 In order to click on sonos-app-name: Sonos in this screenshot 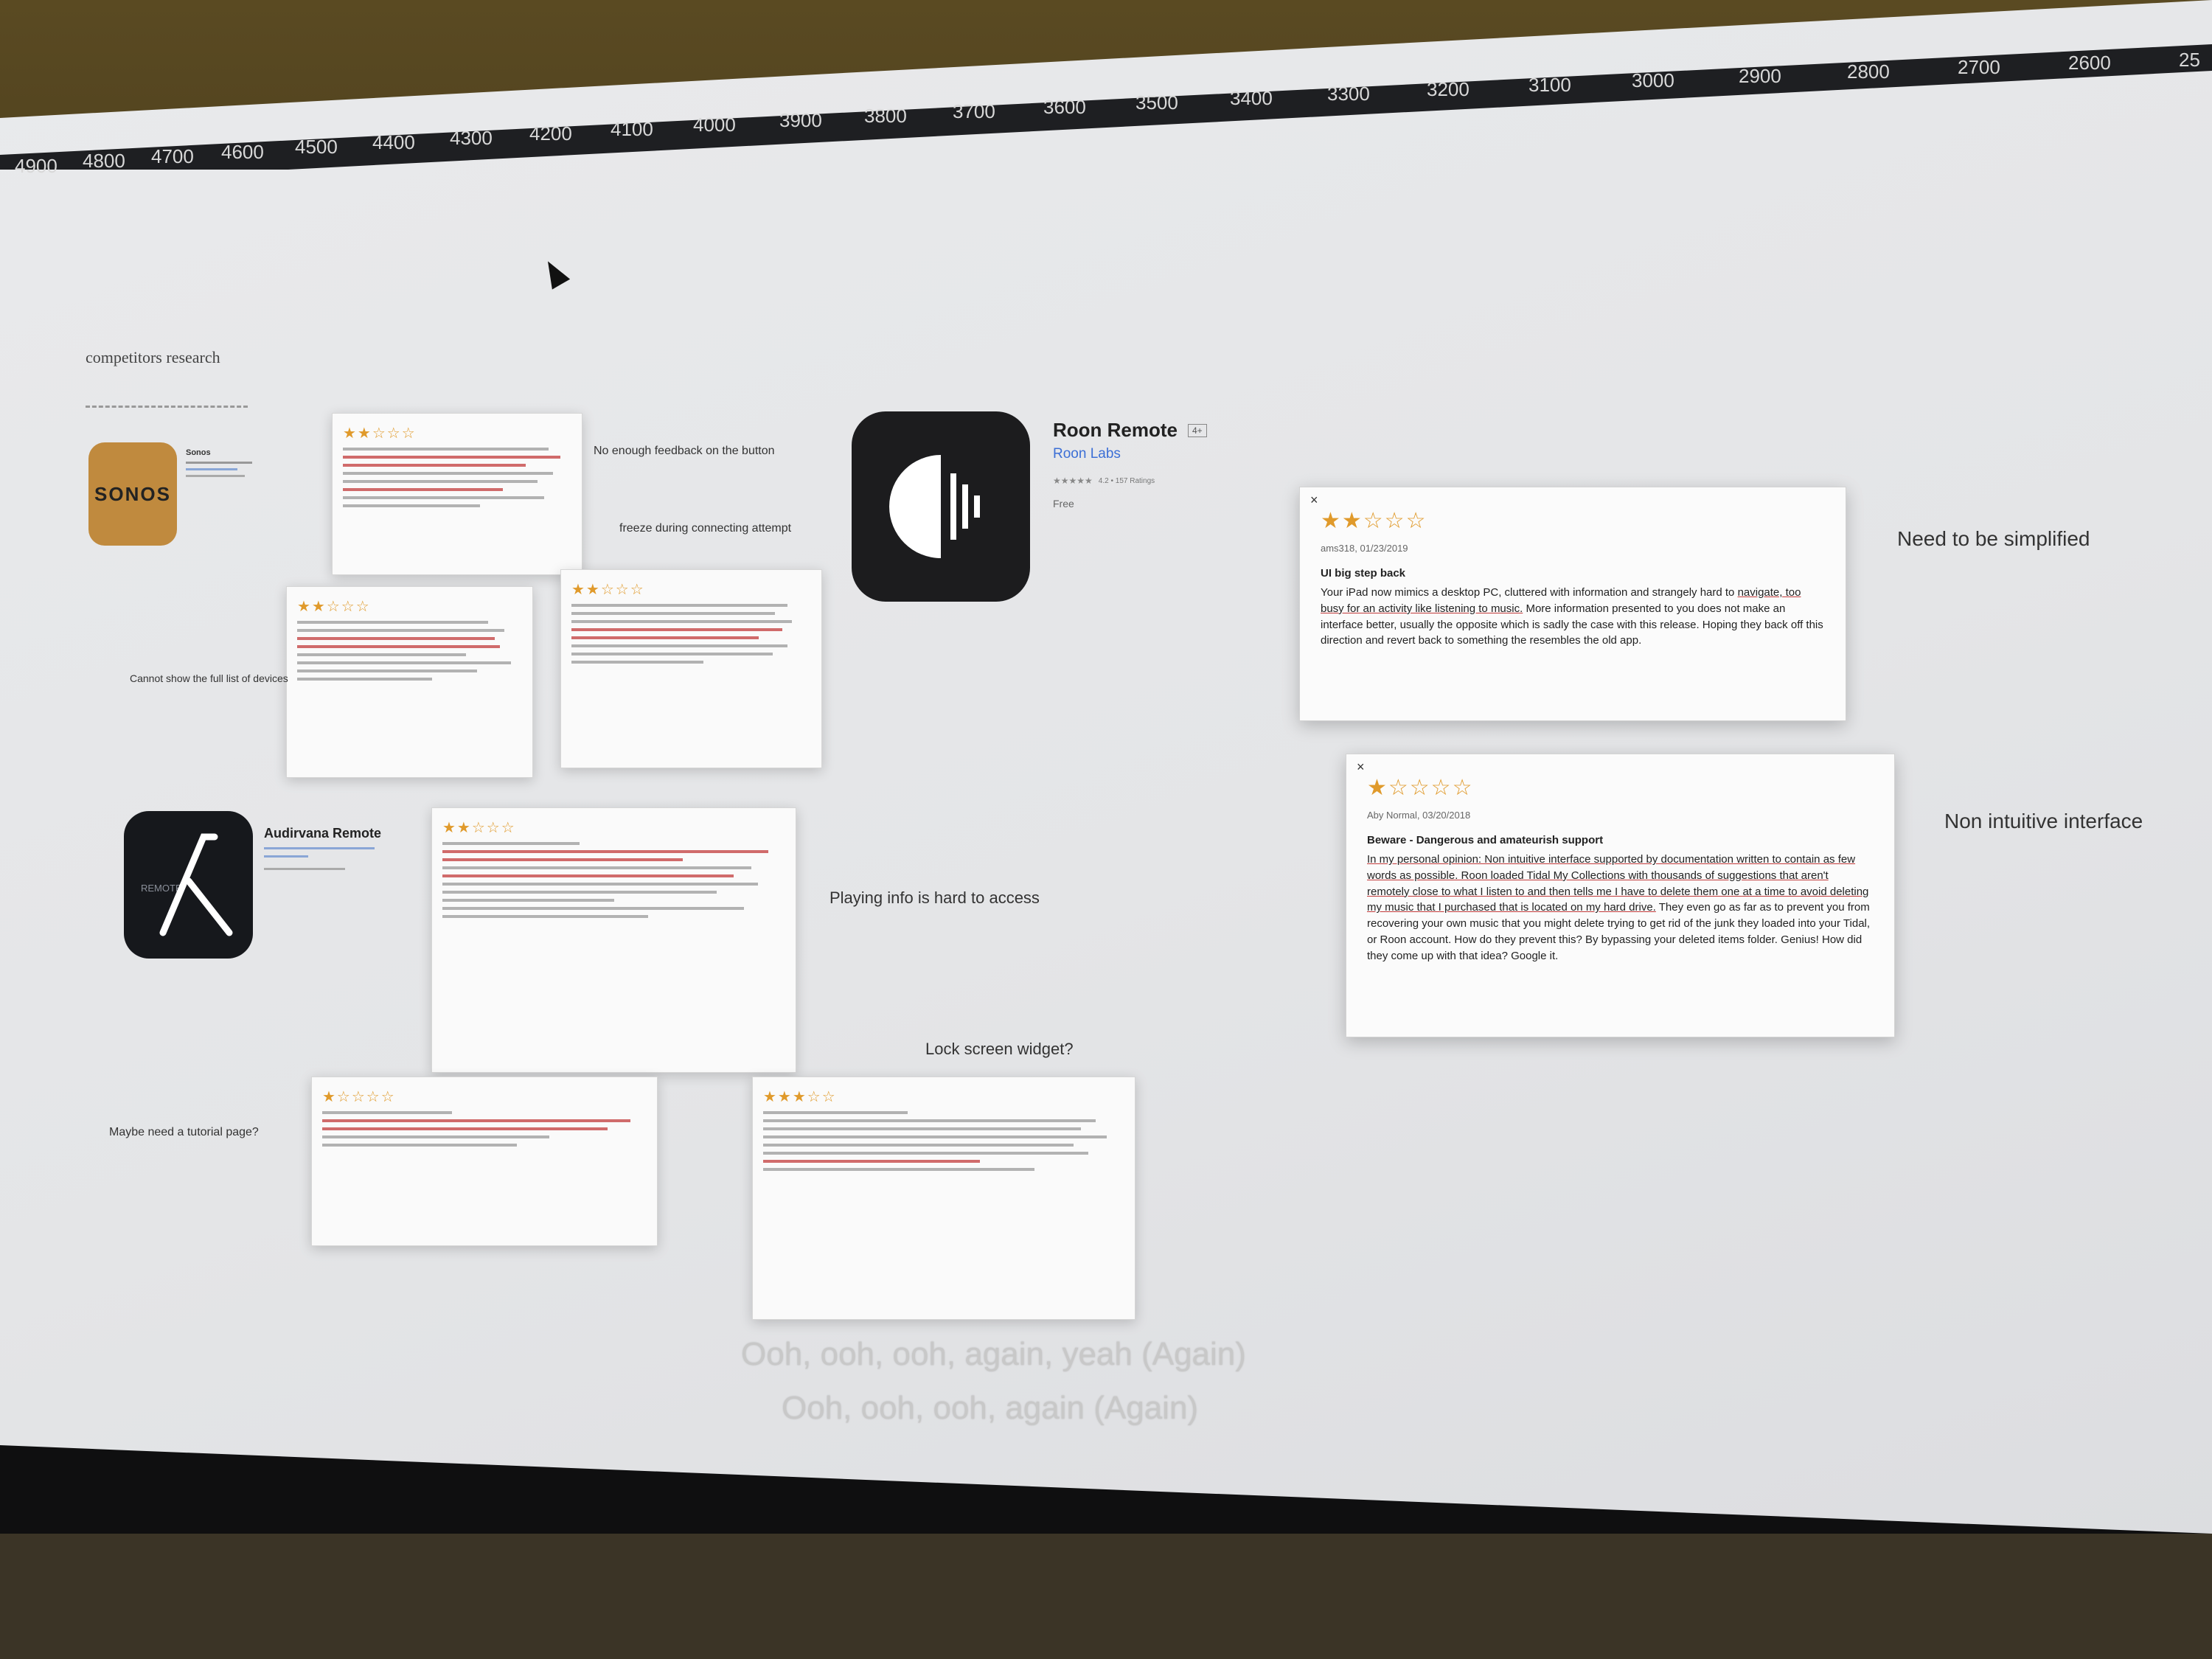, I will do `click(198, 452)`.